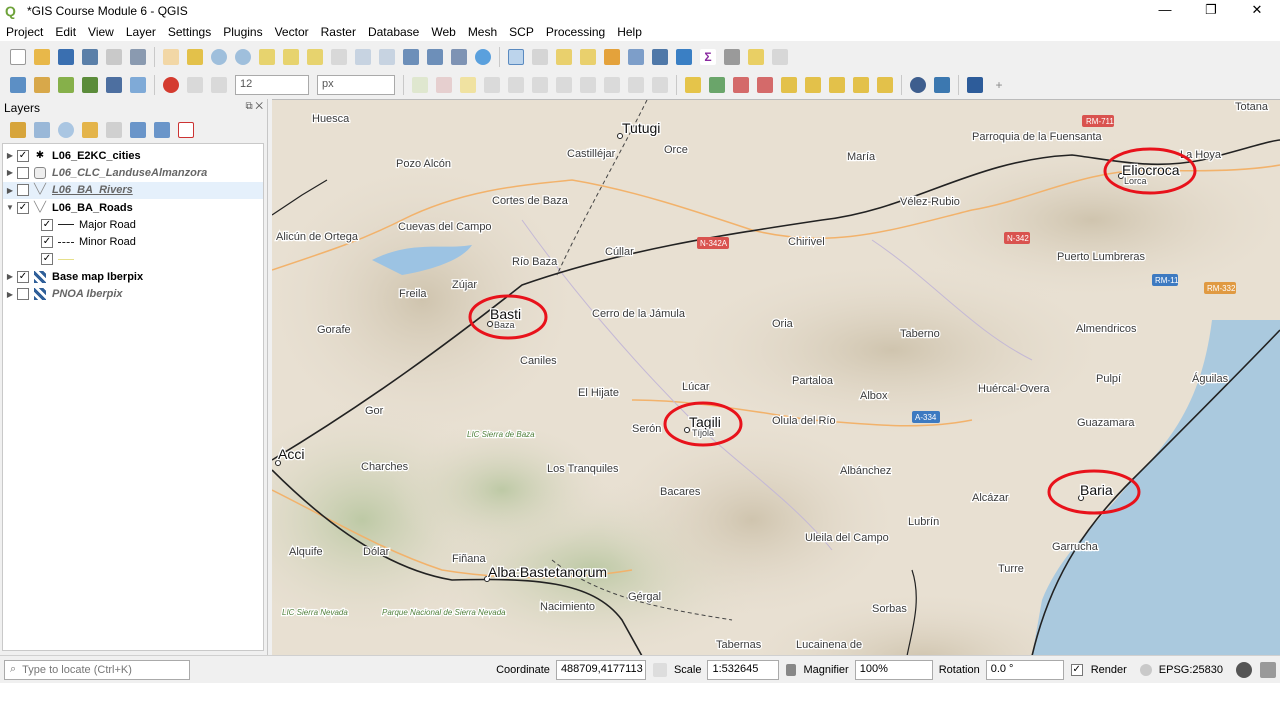 This screenshot has height=720, width=1280. What do you see at coordinates (42, 130) in the screenshot?
I see `add-group-icon` at bounding box center [42, 130].